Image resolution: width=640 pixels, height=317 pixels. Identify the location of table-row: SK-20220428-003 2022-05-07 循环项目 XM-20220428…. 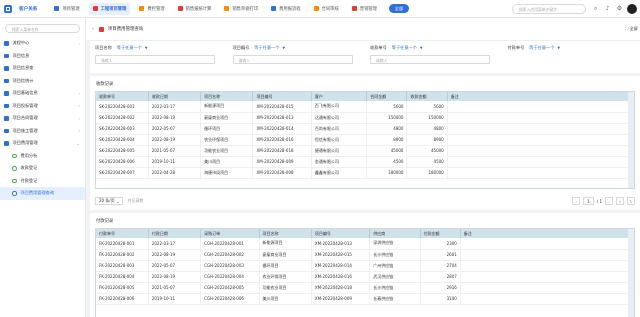
(365, 129).